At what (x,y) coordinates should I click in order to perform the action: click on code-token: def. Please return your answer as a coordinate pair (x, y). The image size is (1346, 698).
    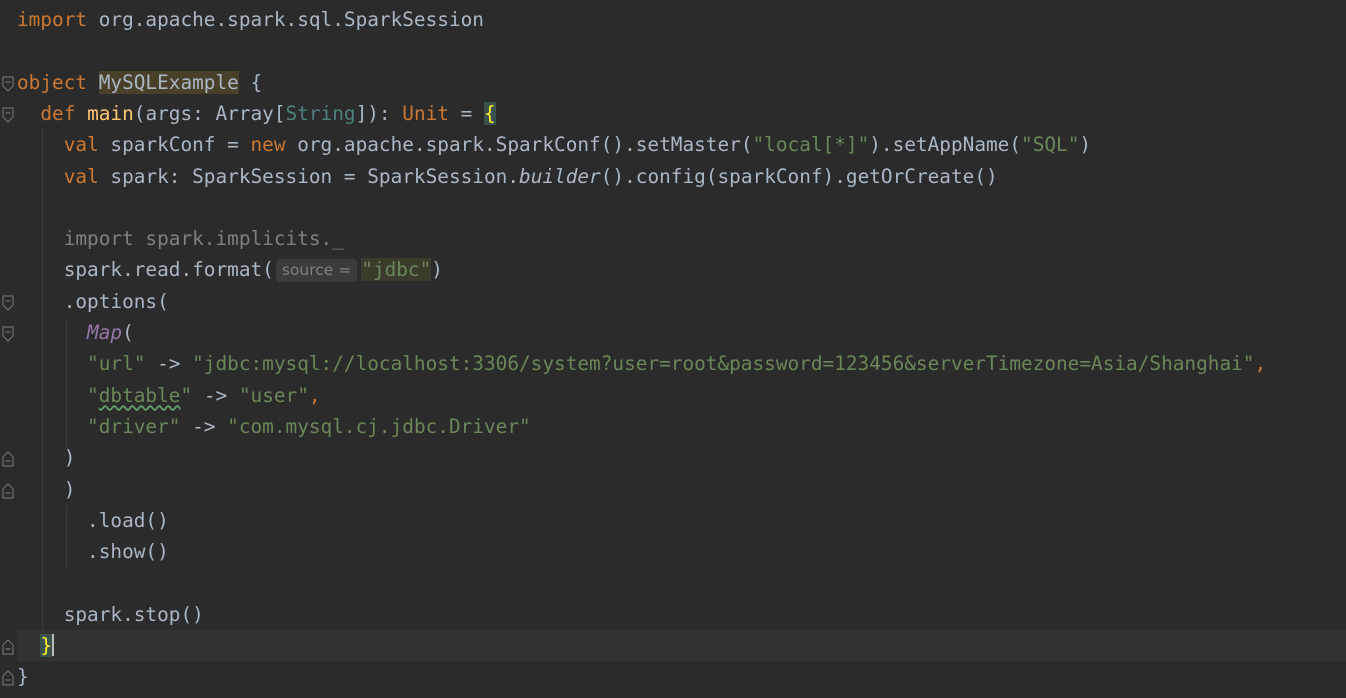
    Looking at the image, I should click on (64, 113).